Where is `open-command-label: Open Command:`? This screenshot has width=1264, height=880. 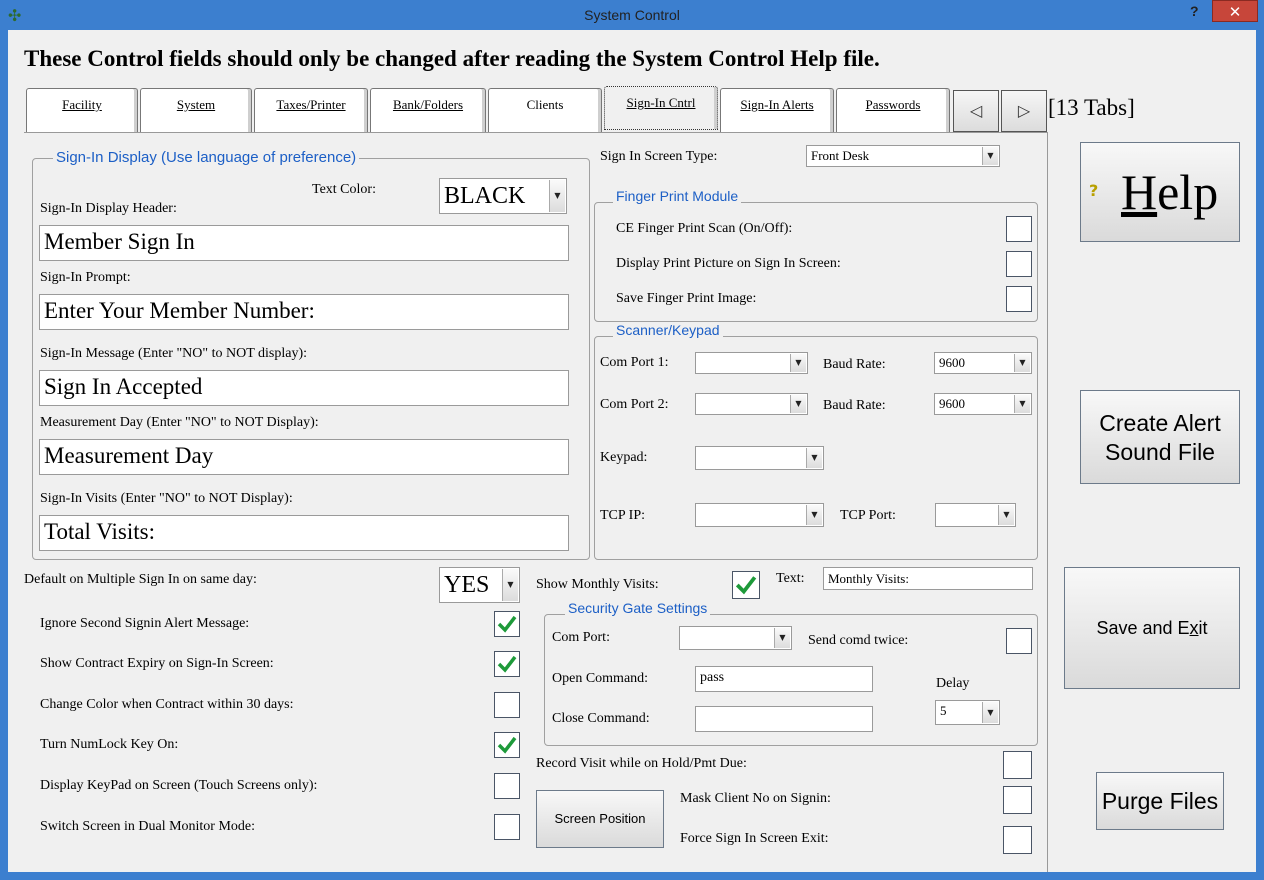 open-command-label: Open Command: is located at coordinates (600, 678).